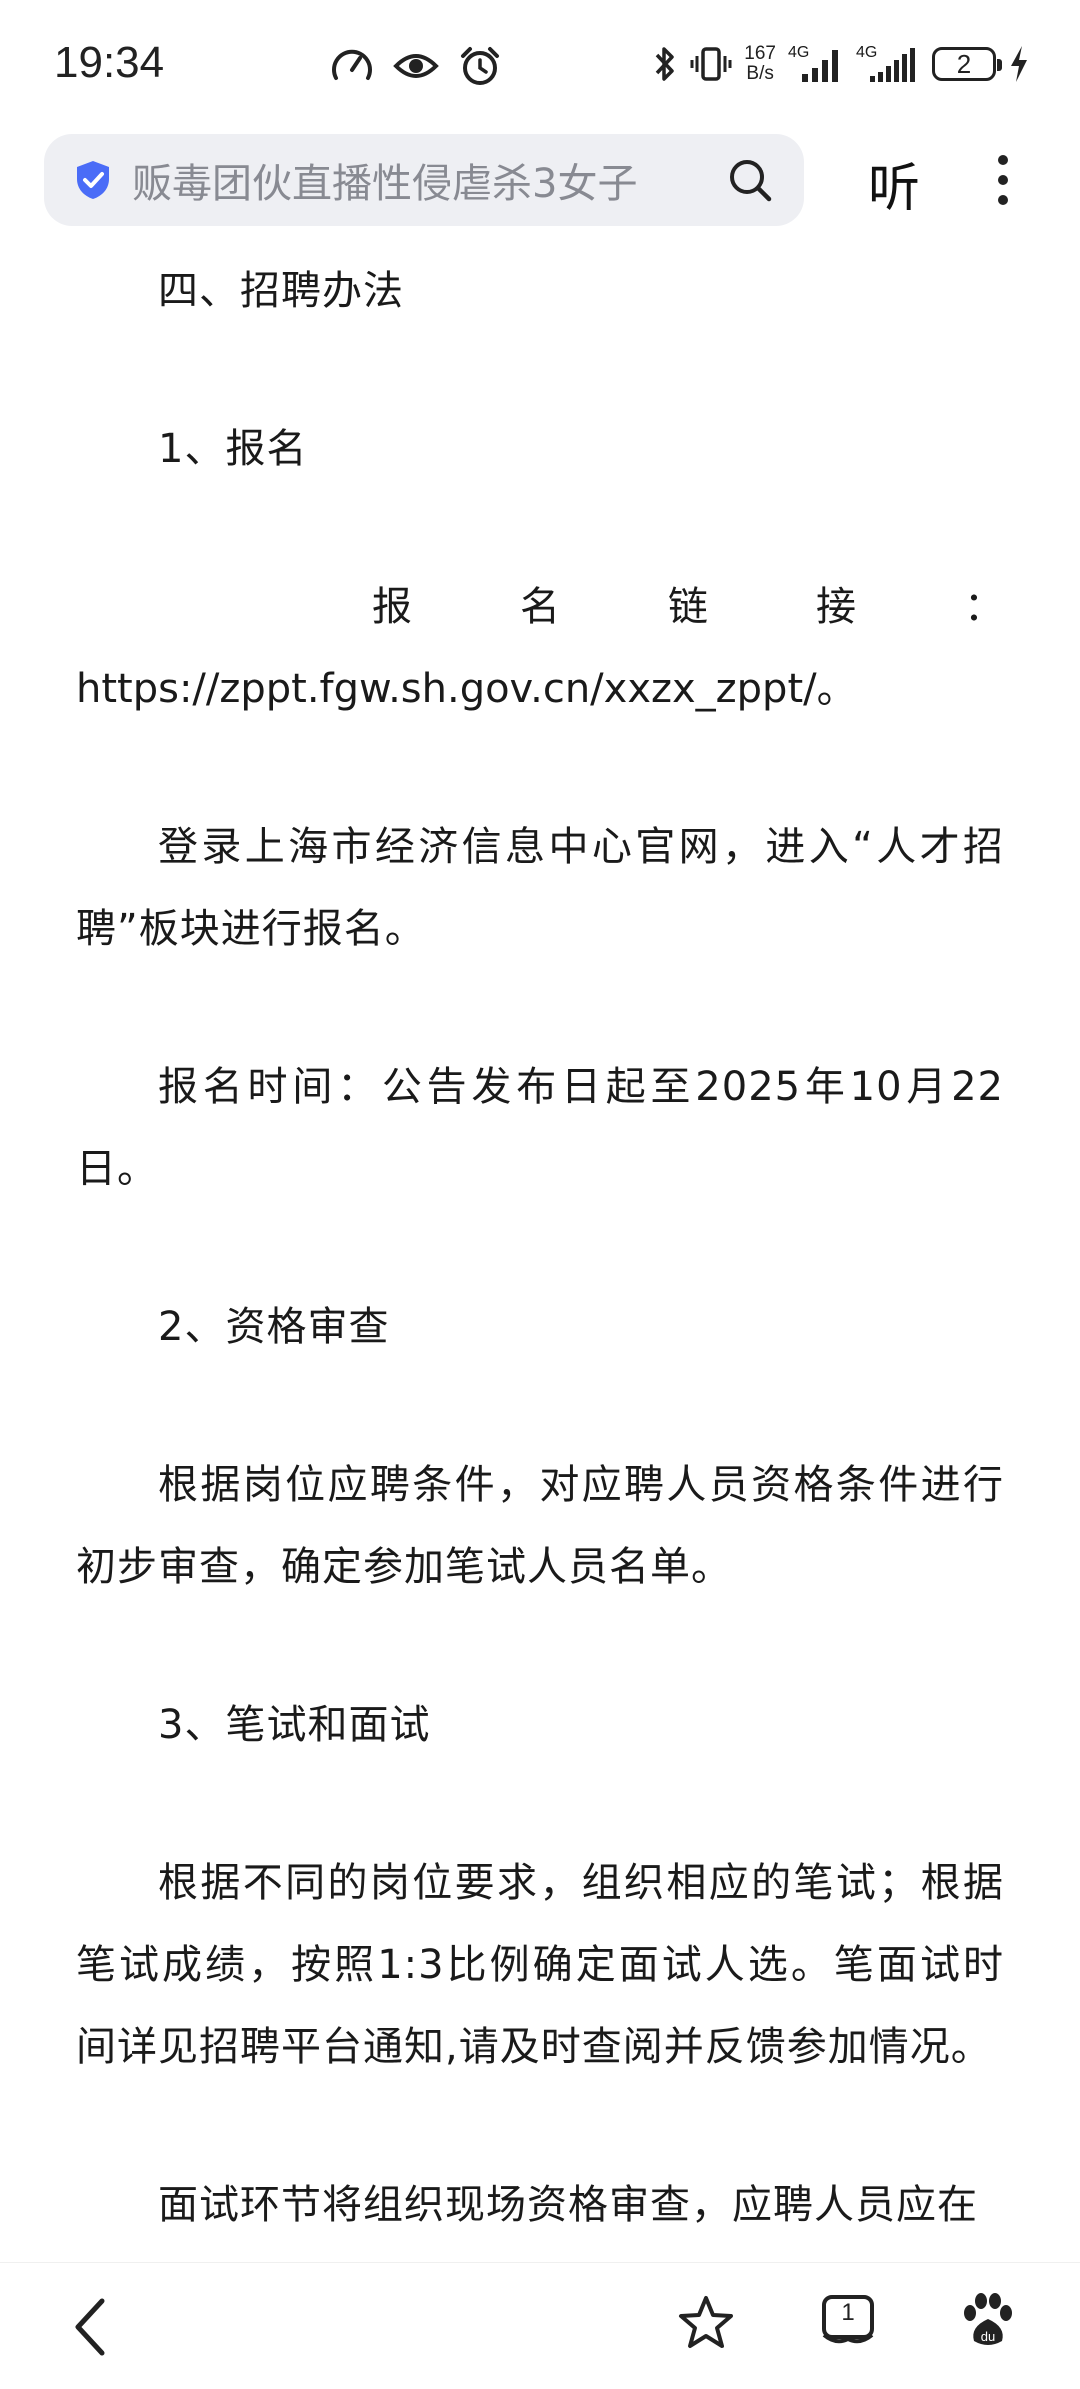 The image size is (1080, 2389). What do you see at coordinates (540, 65) in the screenshot?
I see `status-bar: 19:34 167 B/s 4G 4G 2` at bounding box center [540, 65].